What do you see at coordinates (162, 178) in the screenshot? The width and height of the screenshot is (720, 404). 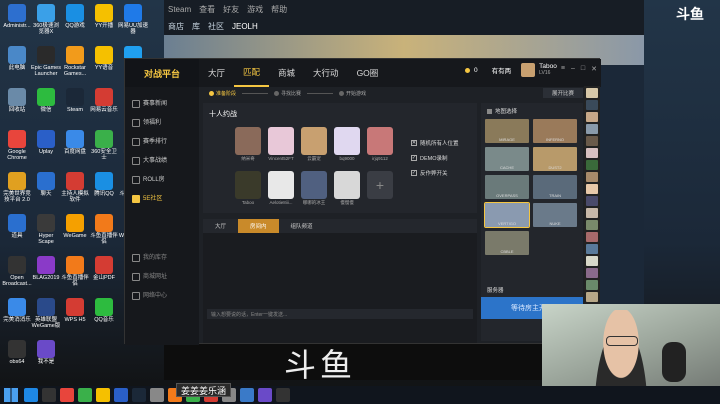 I see `sidebar-item: ROLL房` at bounding box center [162, 178].